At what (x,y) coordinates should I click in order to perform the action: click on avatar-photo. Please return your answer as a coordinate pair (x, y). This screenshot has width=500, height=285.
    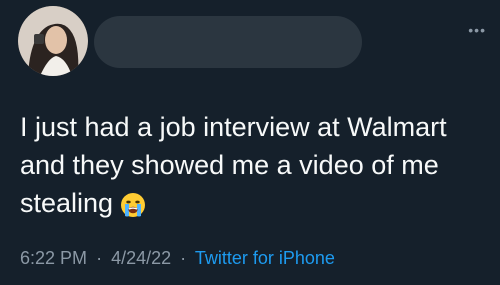
    Looking at the image, I should click on (53, 41).